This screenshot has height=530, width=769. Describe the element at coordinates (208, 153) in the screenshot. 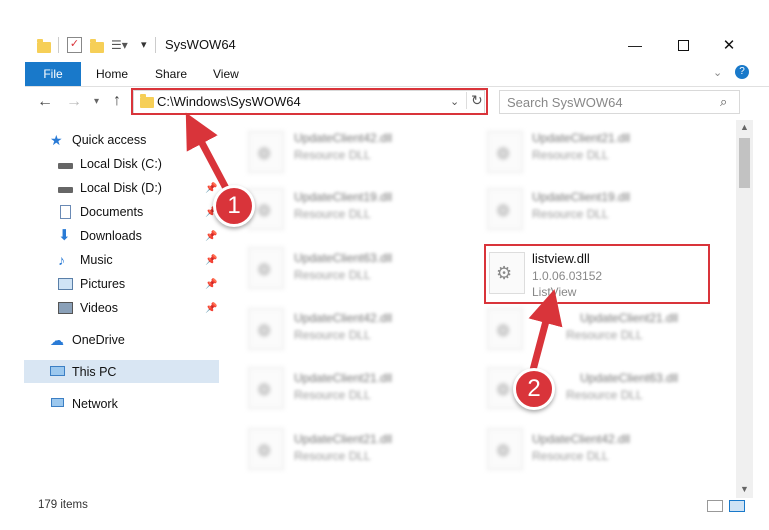

I see `arrow-to-address-bar` at that location.